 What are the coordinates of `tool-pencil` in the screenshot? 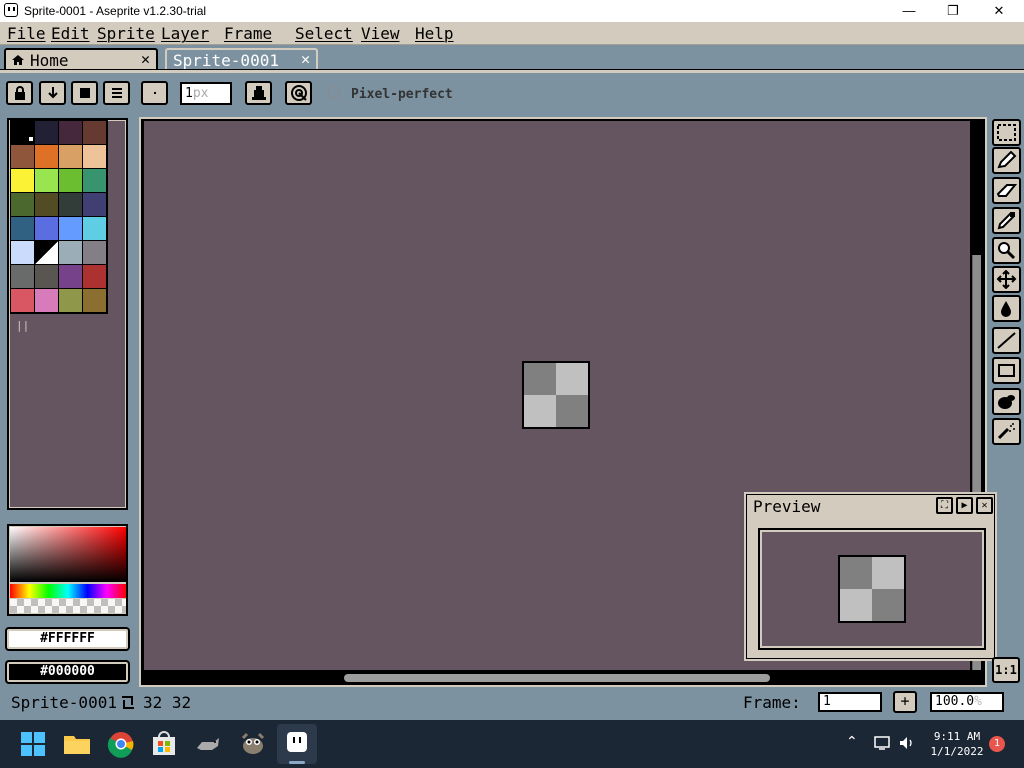 It's located at (1006, 160).